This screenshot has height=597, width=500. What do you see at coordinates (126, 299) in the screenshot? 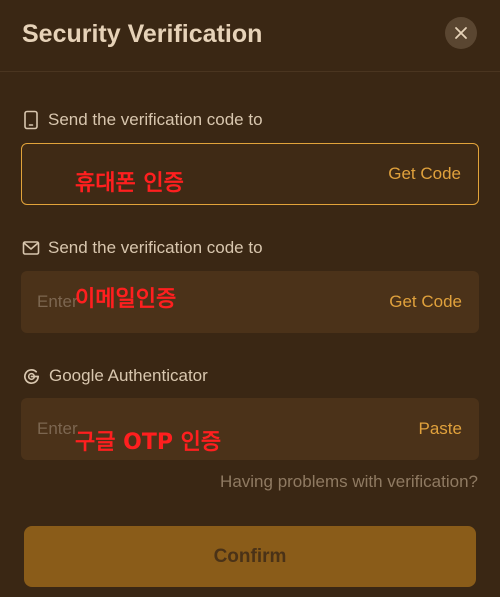
I see `email-annotation: 이메일인증` at bounding box center [126, 299].